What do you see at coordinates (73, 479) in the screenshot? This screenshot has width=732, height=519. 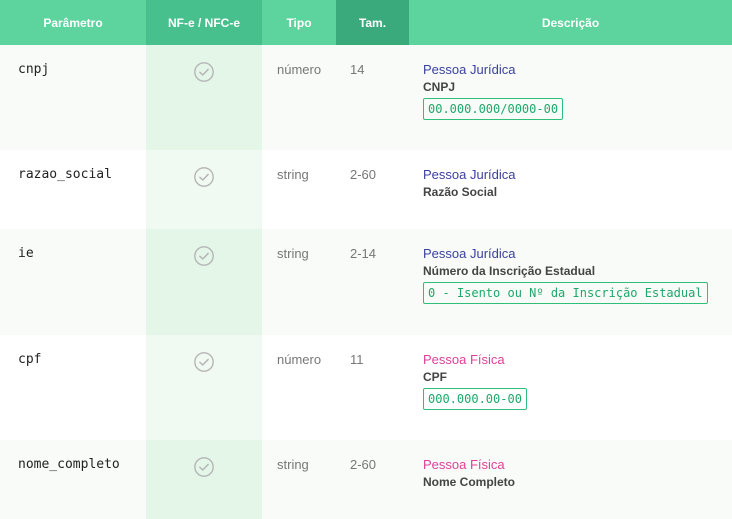 I see `param-cell: nome_completo` at bounding box center [73, 479].